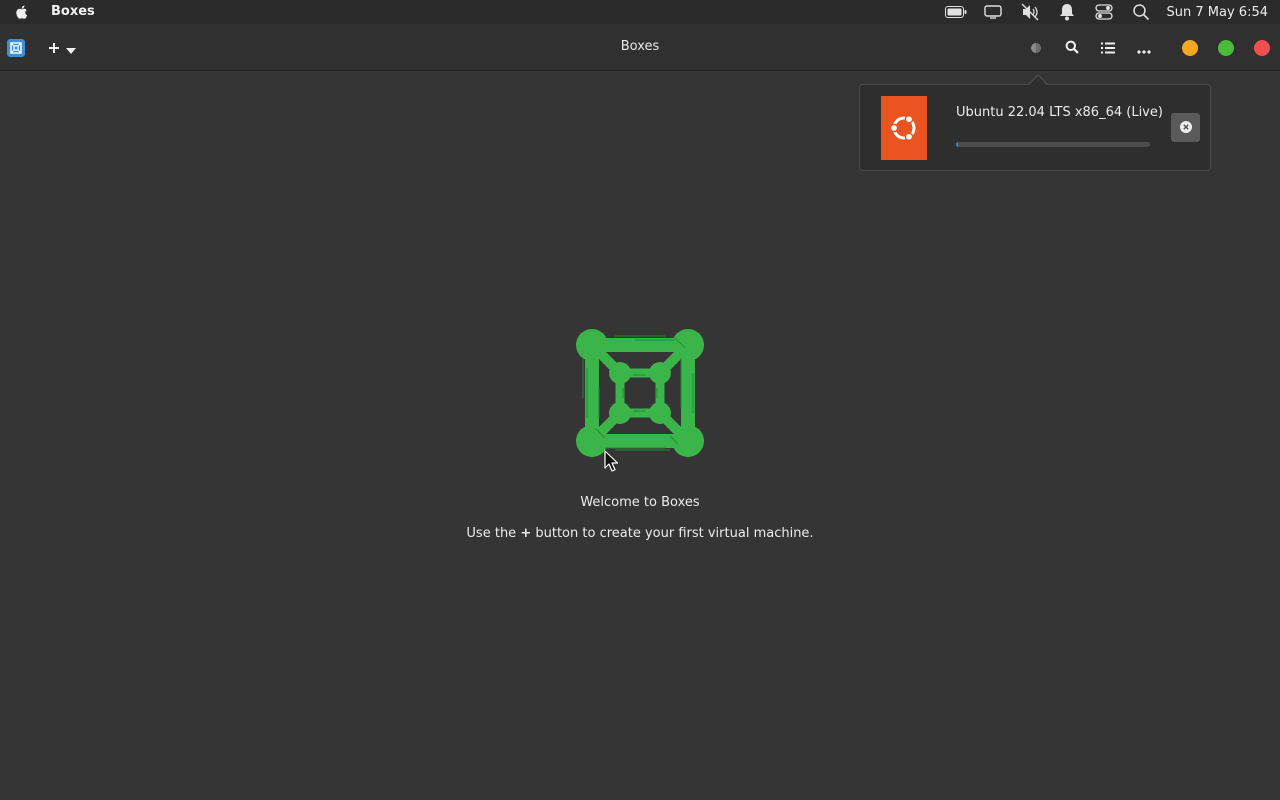  I want to click on hint-plus-symbol: +, so click(526, 533).